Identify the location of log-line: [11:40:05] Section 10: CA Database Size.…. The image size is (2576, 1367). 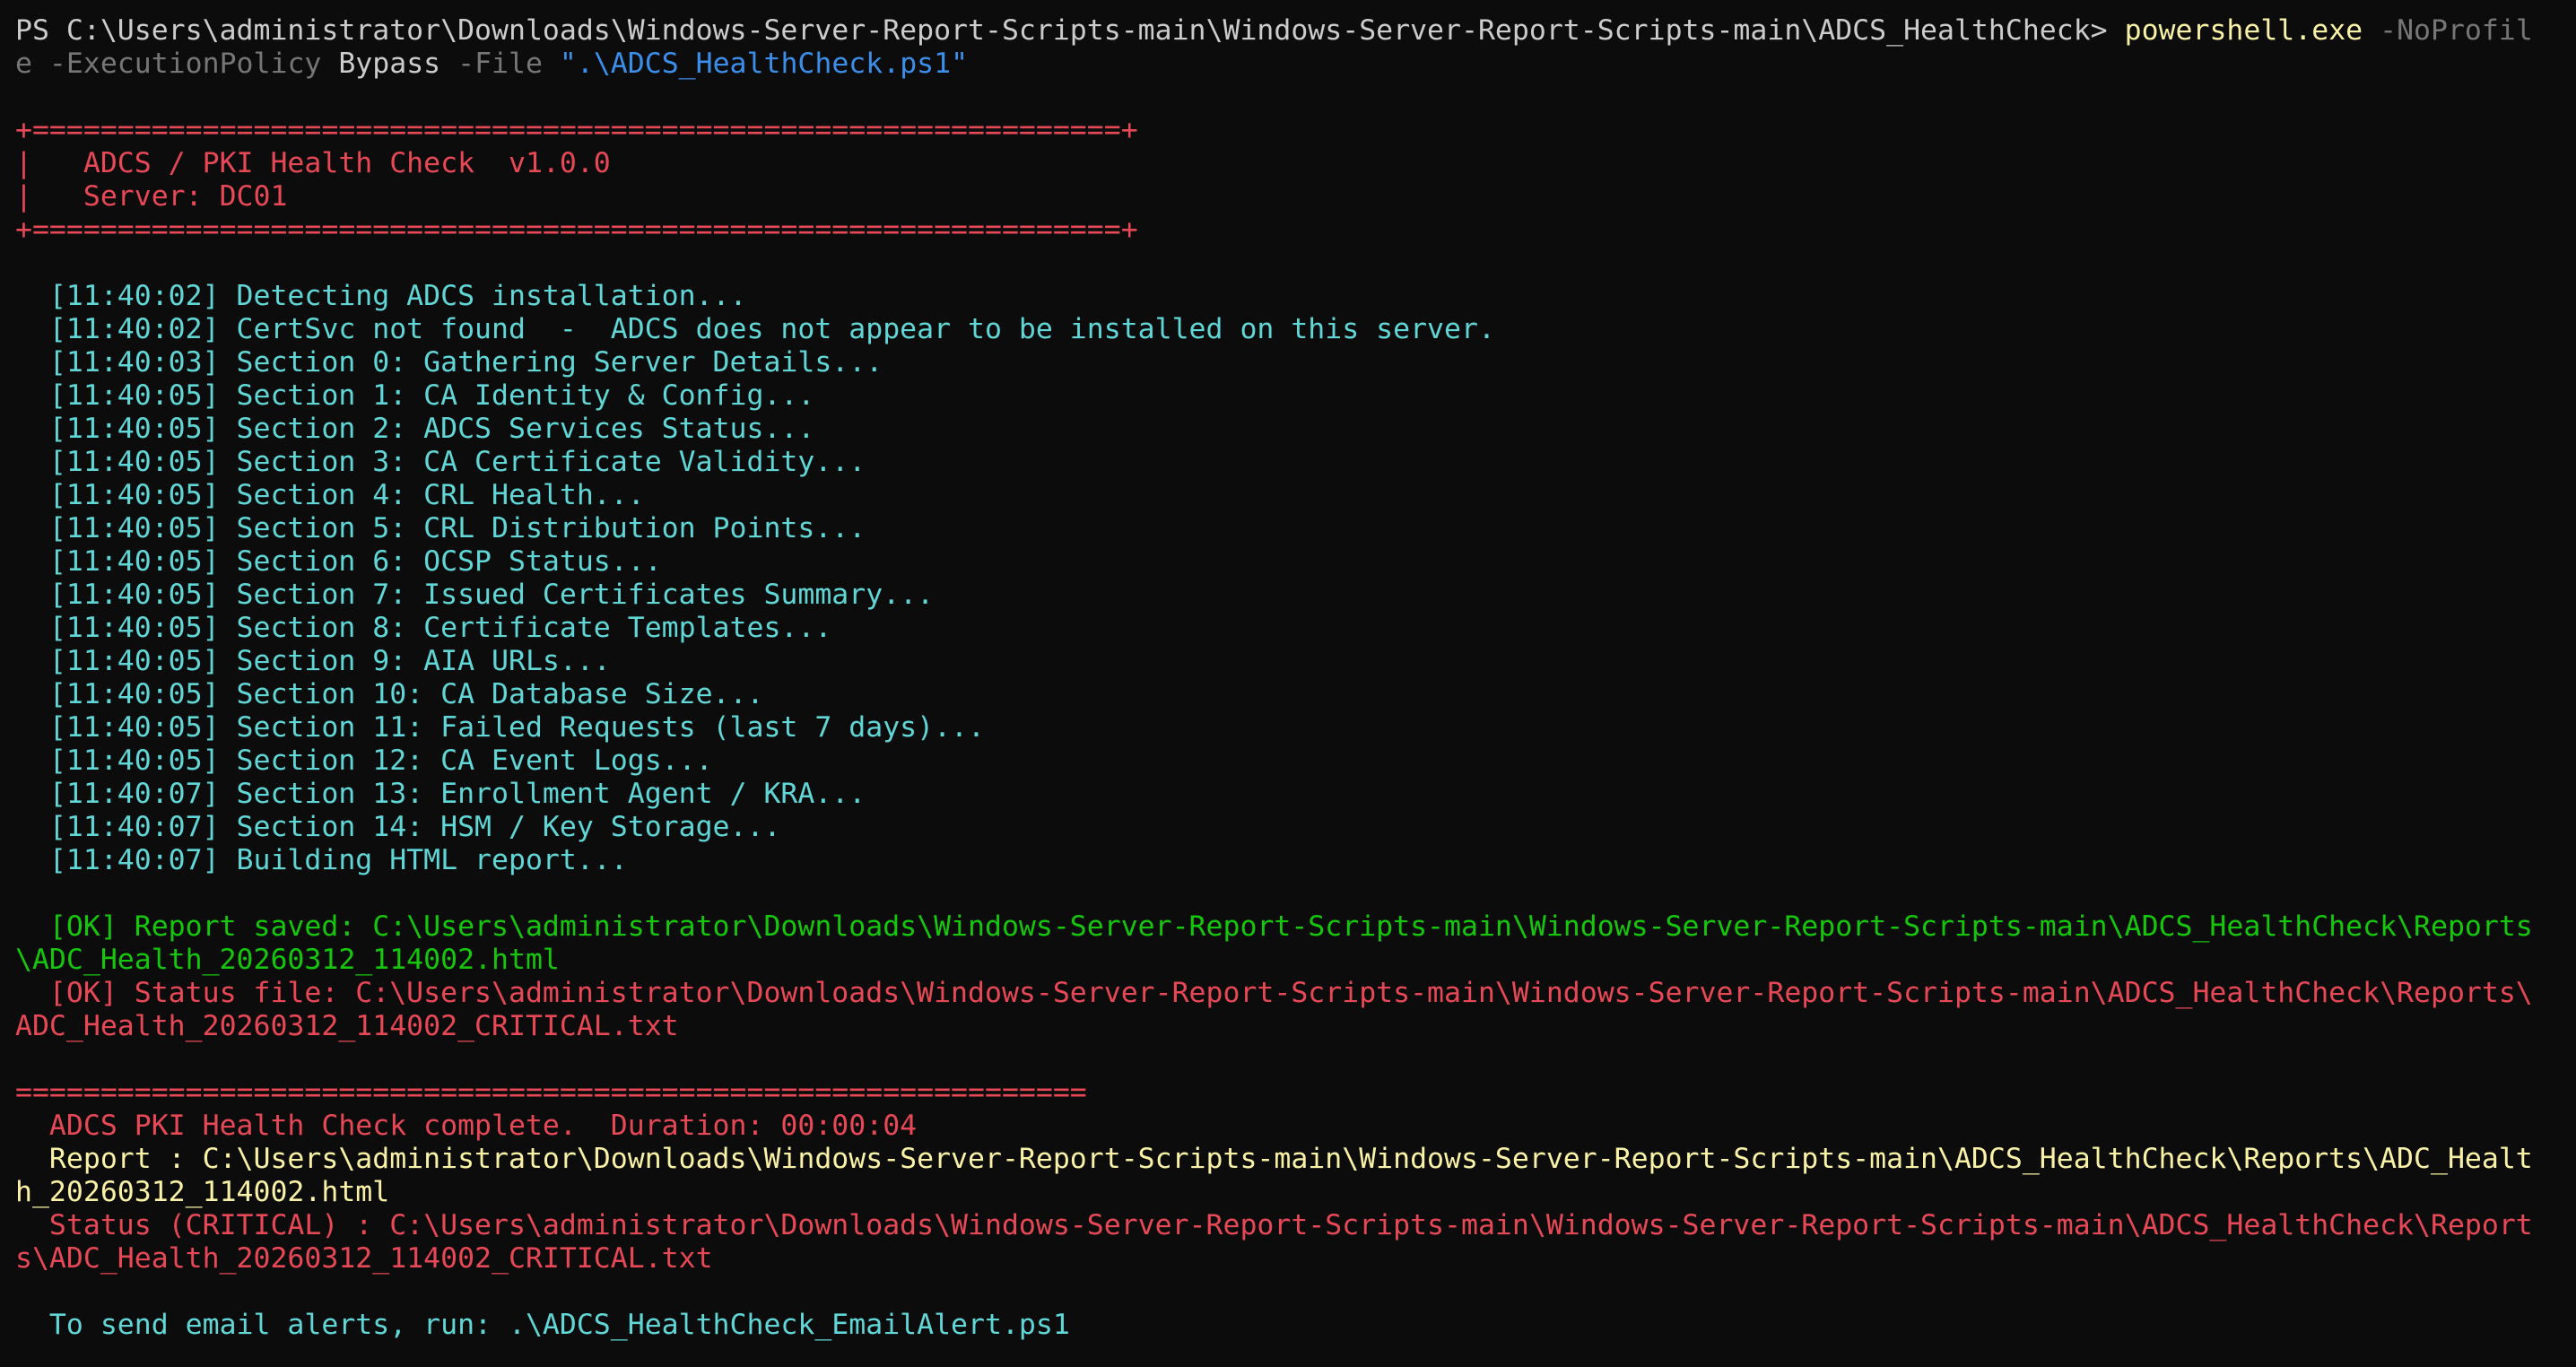
(389, 694).